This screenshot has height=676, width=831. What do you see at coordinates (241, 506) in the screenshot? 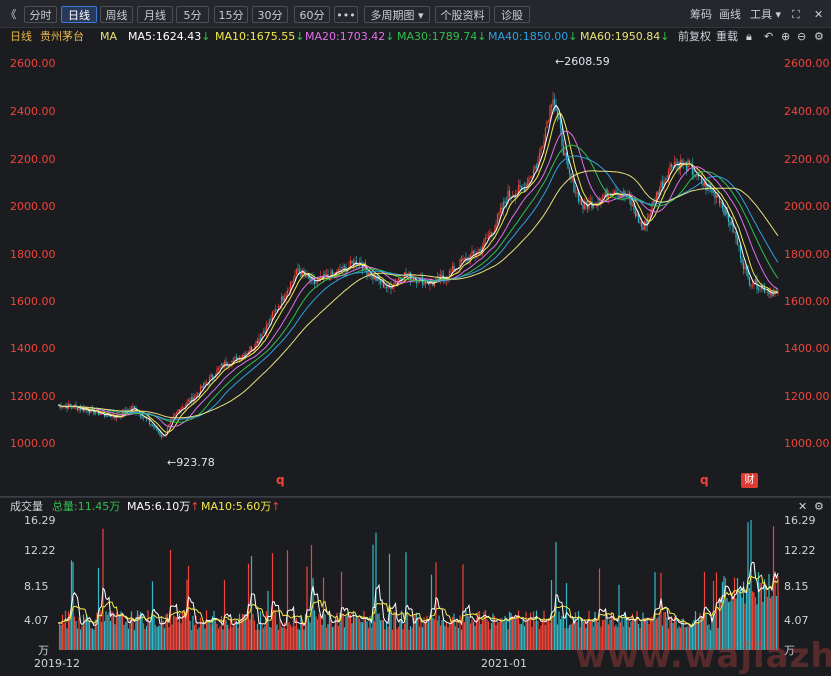
I see `volume-ma10: MA10:5.60万↑` at bounding box center [241, 506].